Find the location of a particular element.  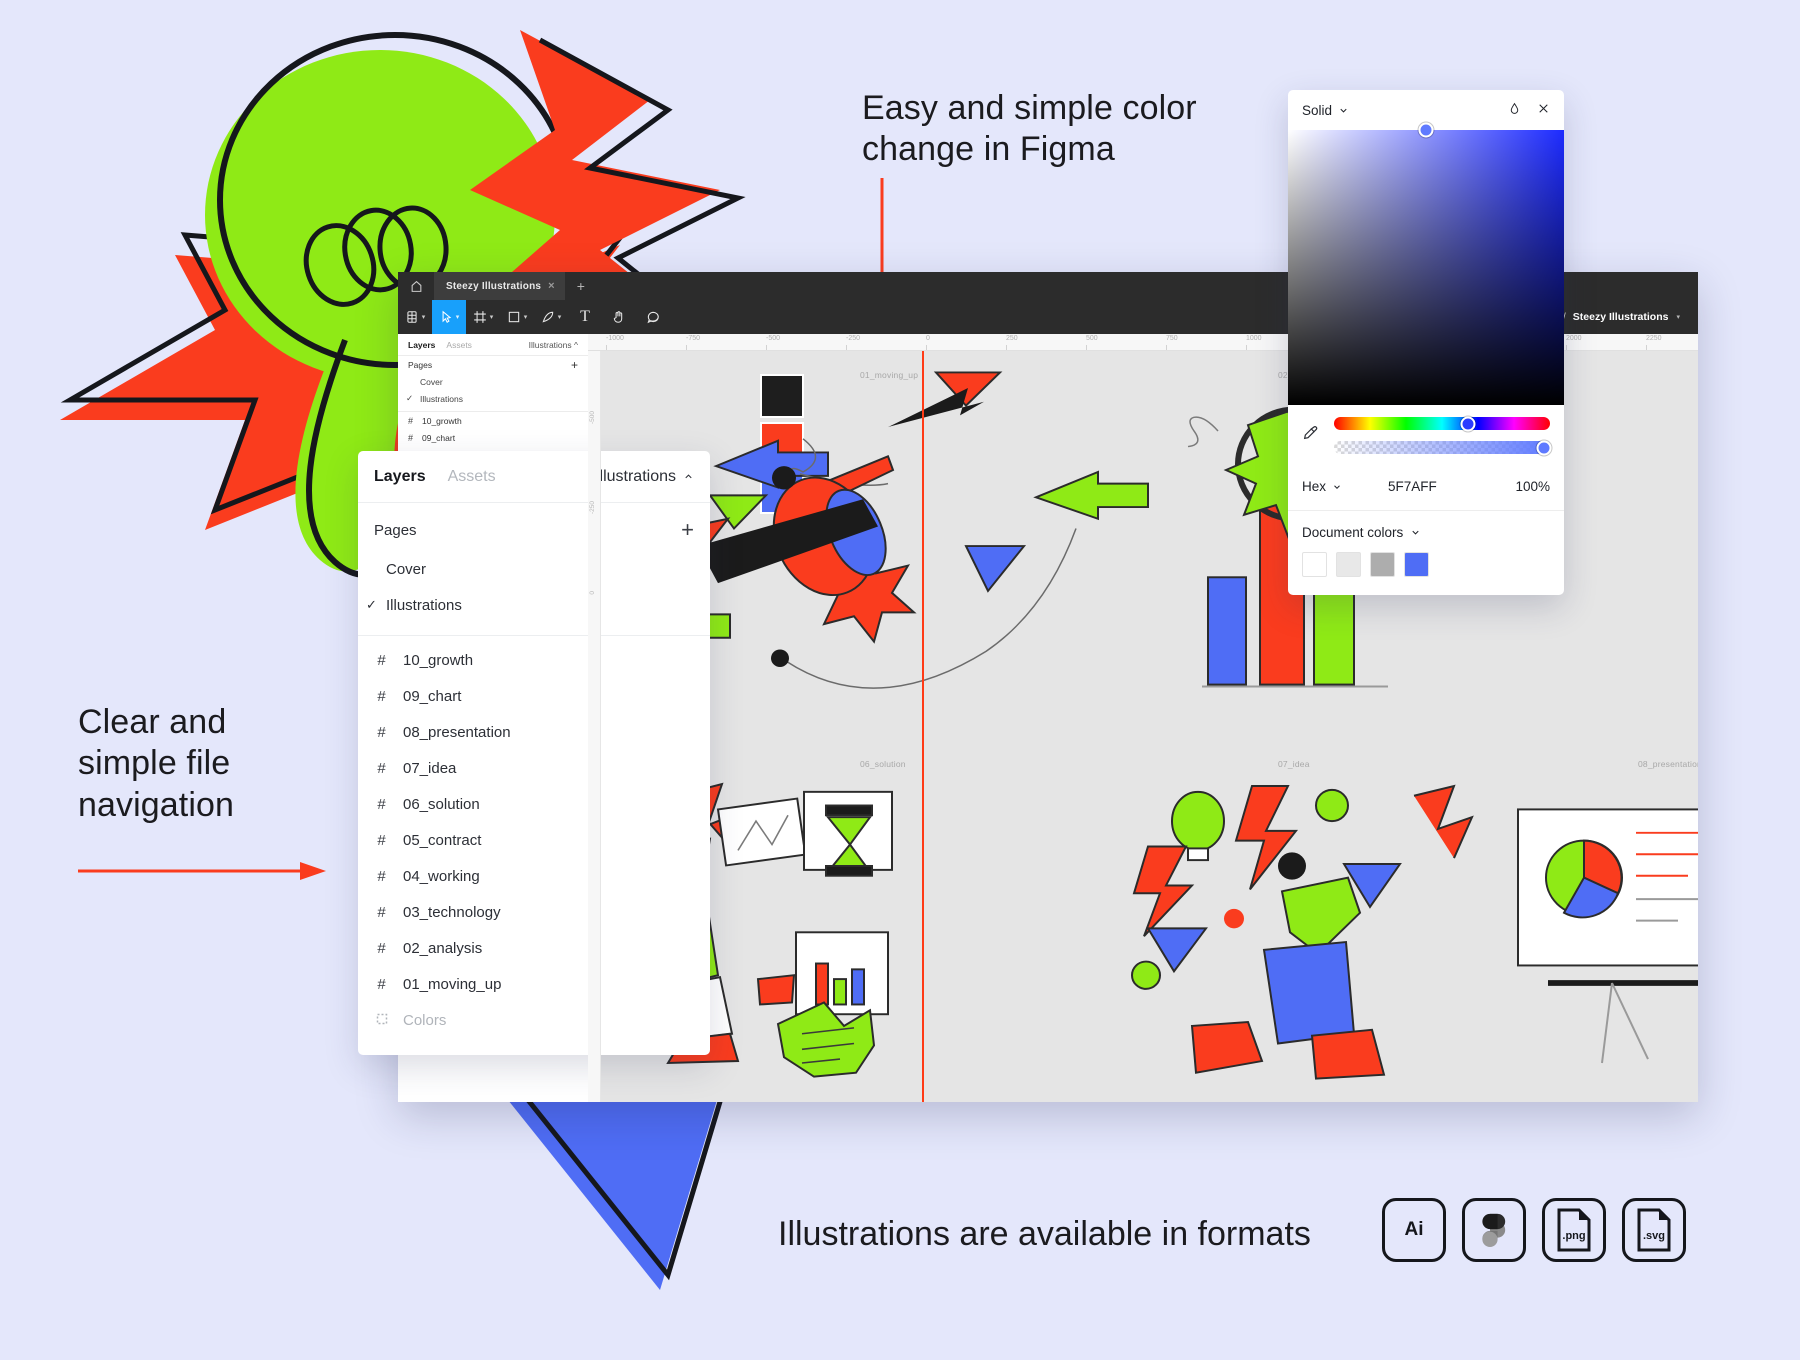

badge-png: .png is located at coordinates (1574, 1230).